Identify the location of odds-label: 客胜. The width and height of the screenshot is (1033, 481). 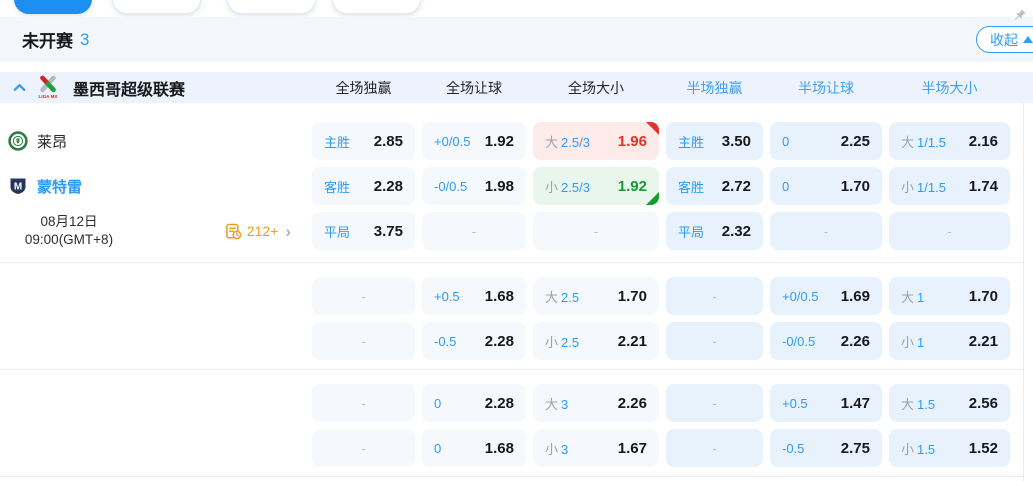
(337, 187).